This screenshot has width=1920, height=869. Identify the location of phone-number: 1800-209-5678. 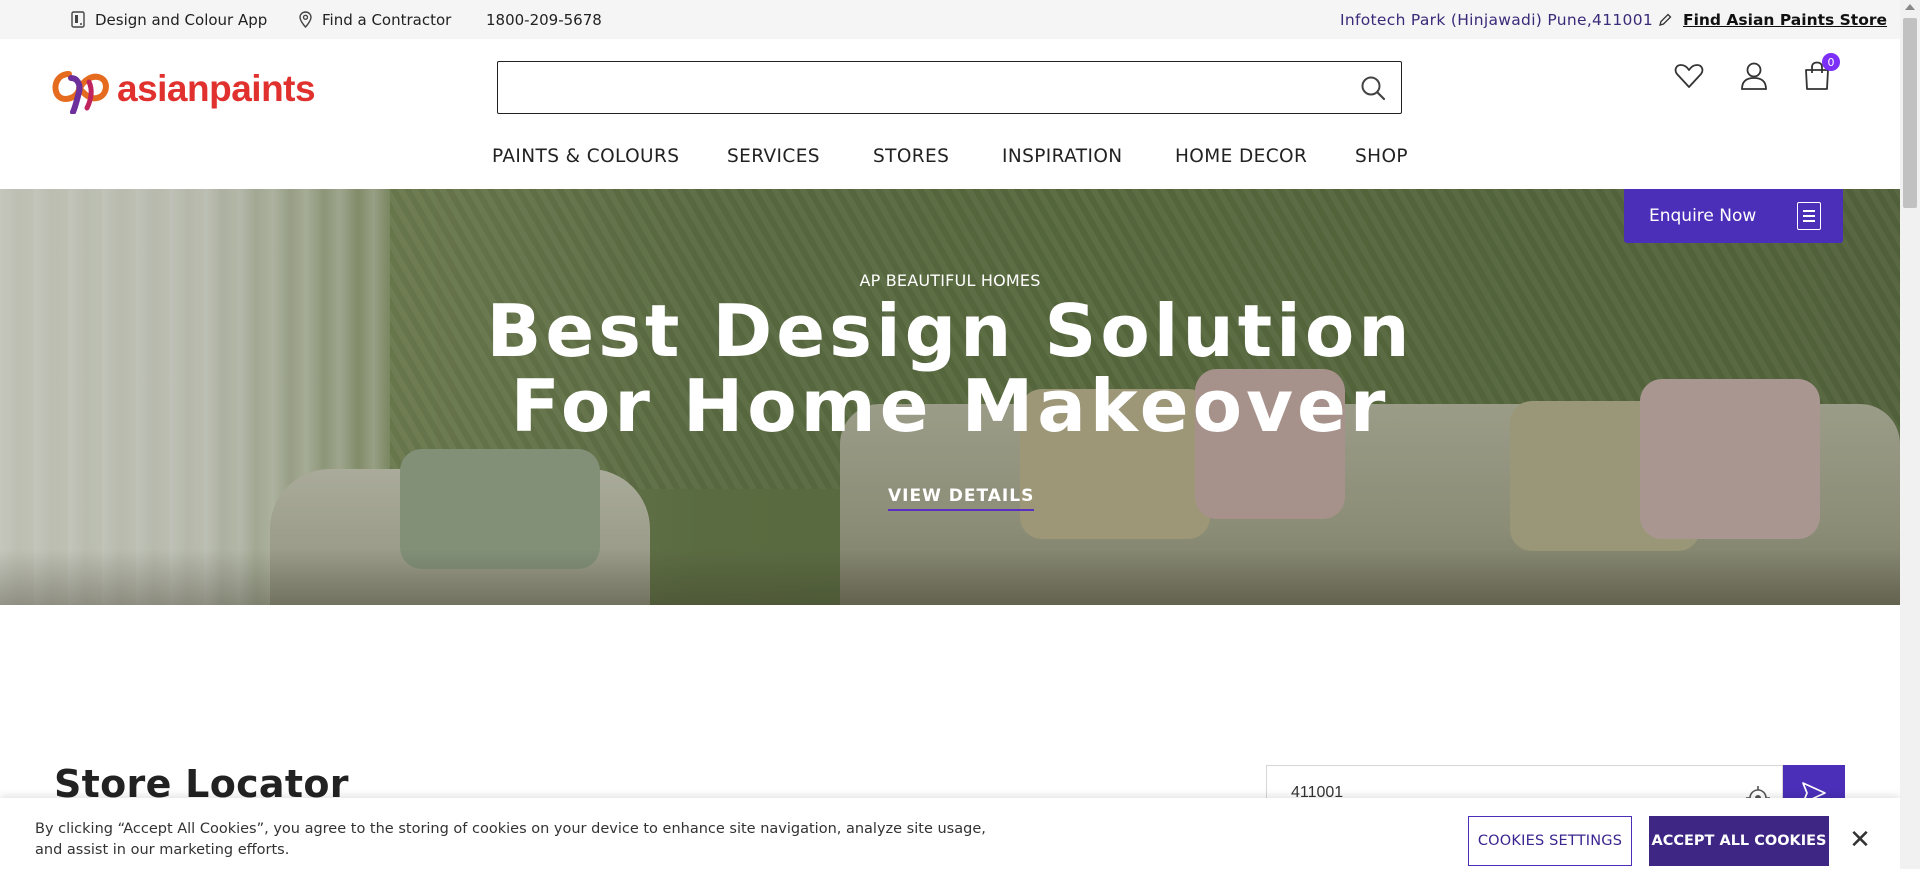
(544, 19).